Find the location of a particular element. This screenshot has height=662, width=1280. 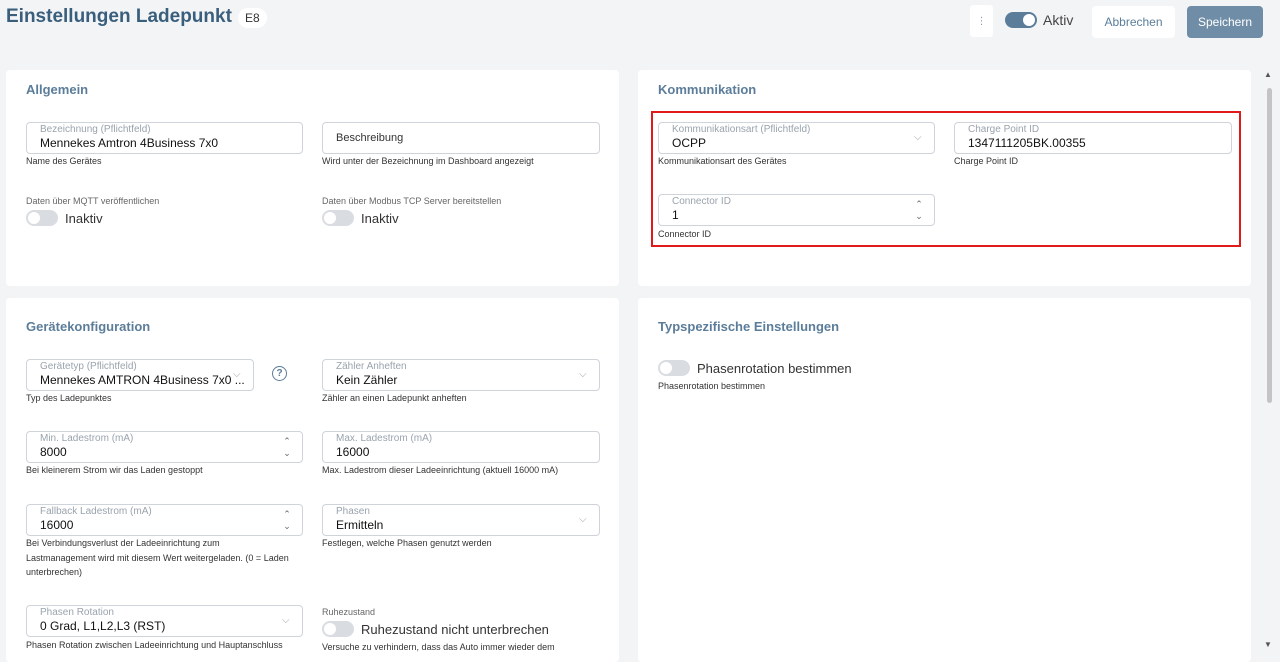

meter-label: Zähler Anheften is located at coordinates (371, 366).